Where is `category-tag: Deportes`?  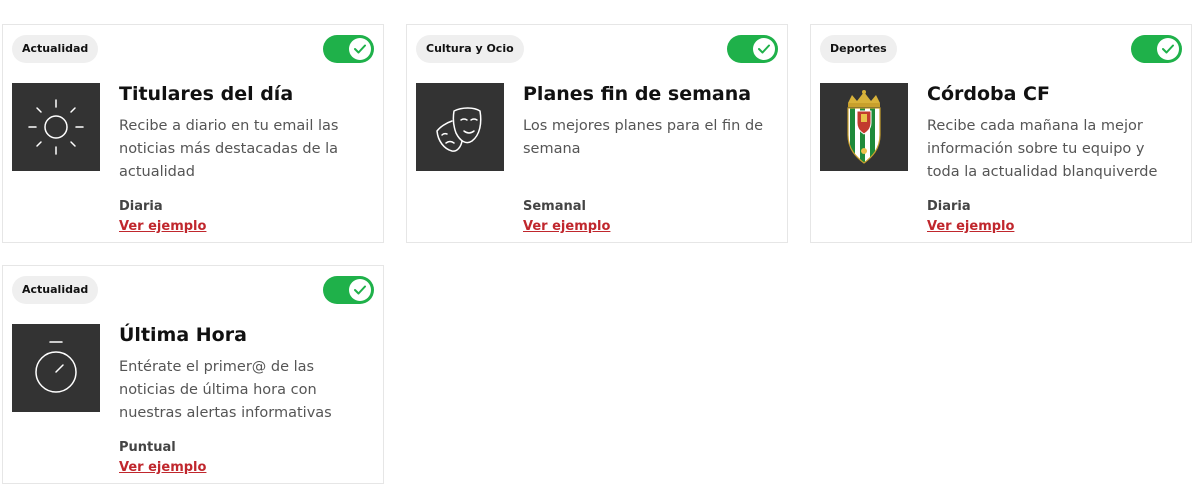
category-tag: Deportes is located at coordinates (858, 49).